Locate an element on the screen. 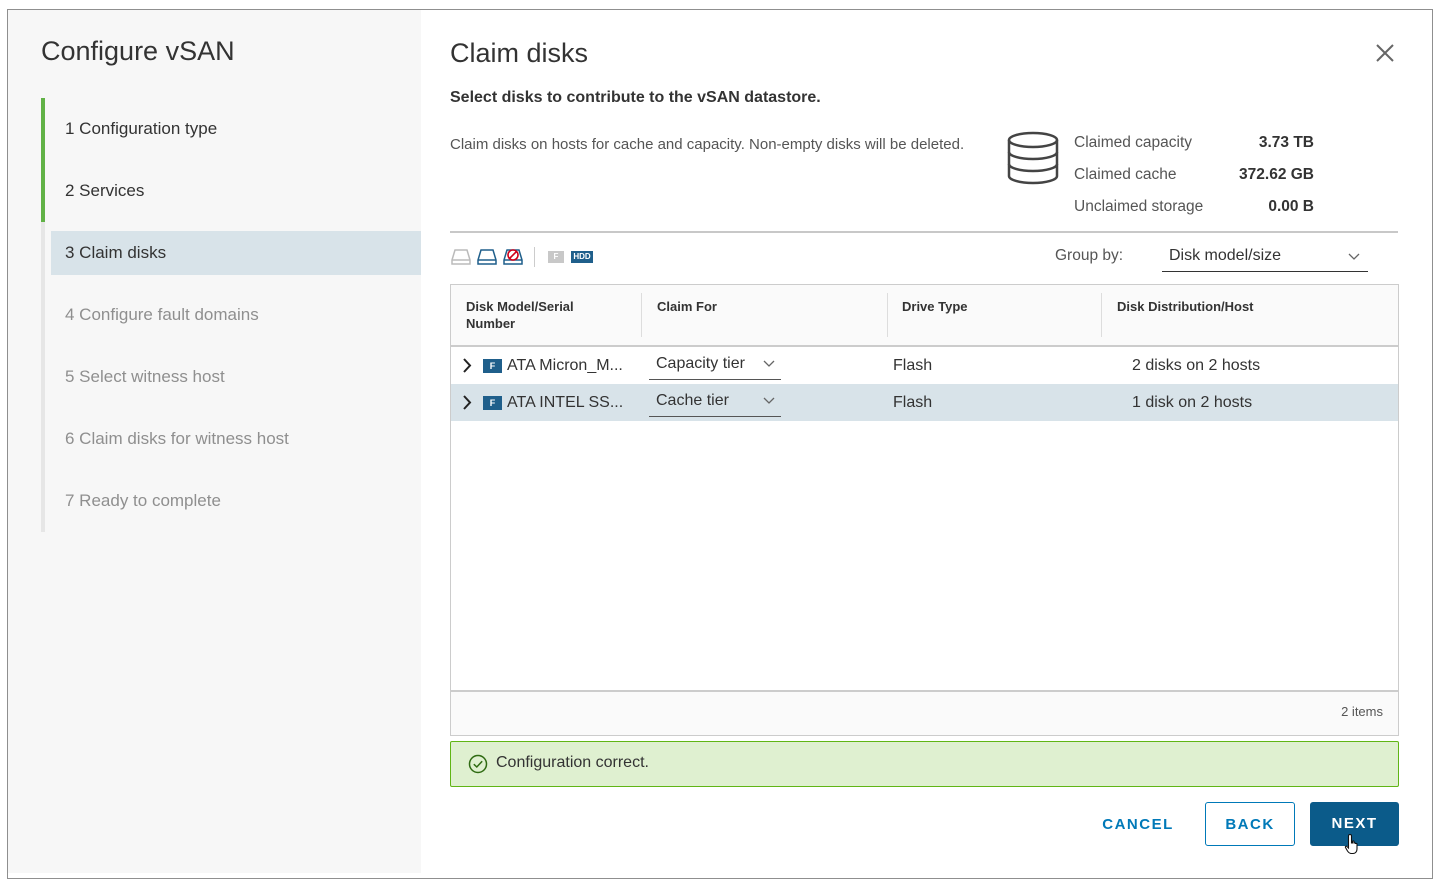  step-label: 4 Configure fault domains is located at coordinates (162, 314).